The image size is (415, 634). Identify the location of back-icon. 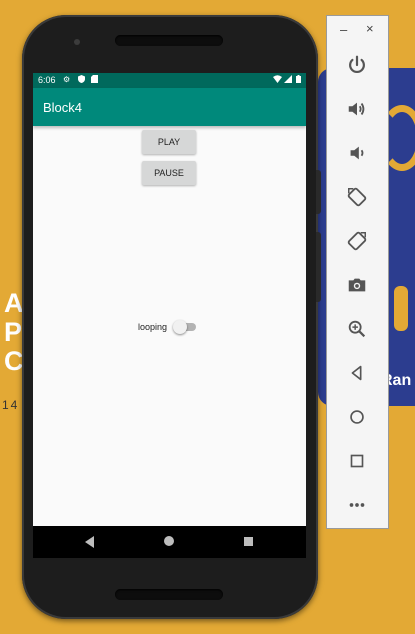
(356, 373).